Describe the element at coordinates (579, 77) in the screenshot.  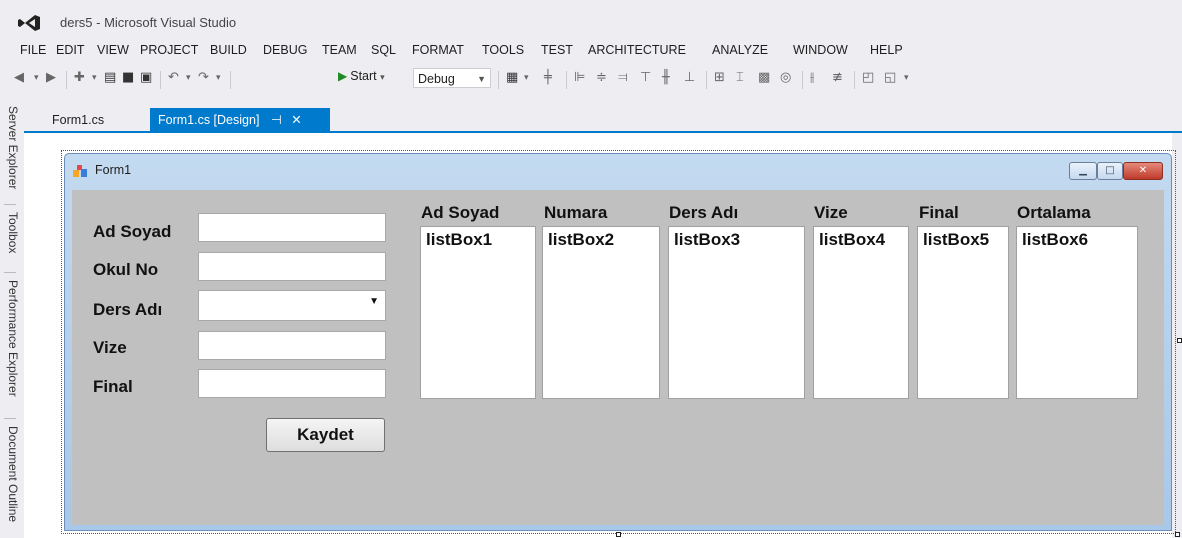
I see `align-lefts-icon: ⊫` at that location.